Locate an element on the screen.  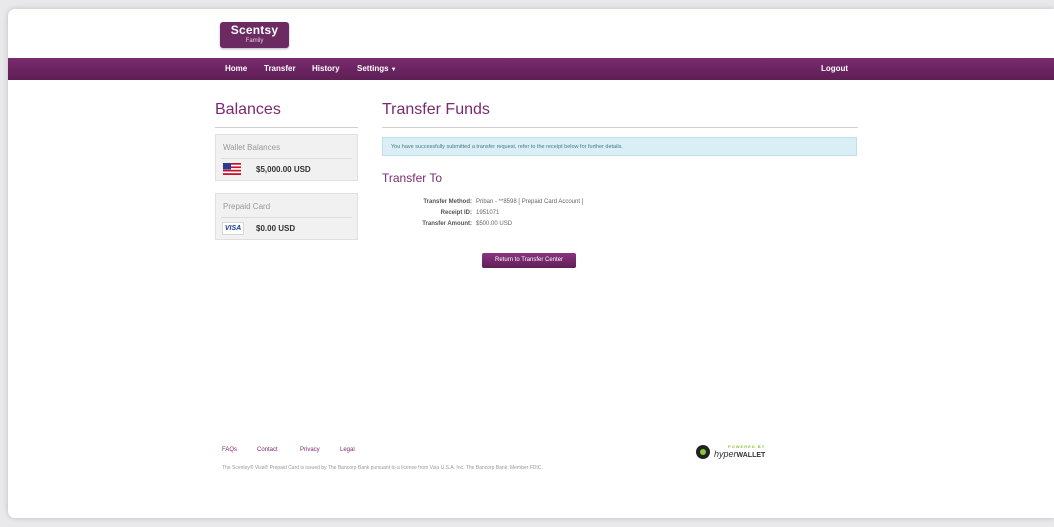
visa-icon: VISA is located at coordinates (233, 228).